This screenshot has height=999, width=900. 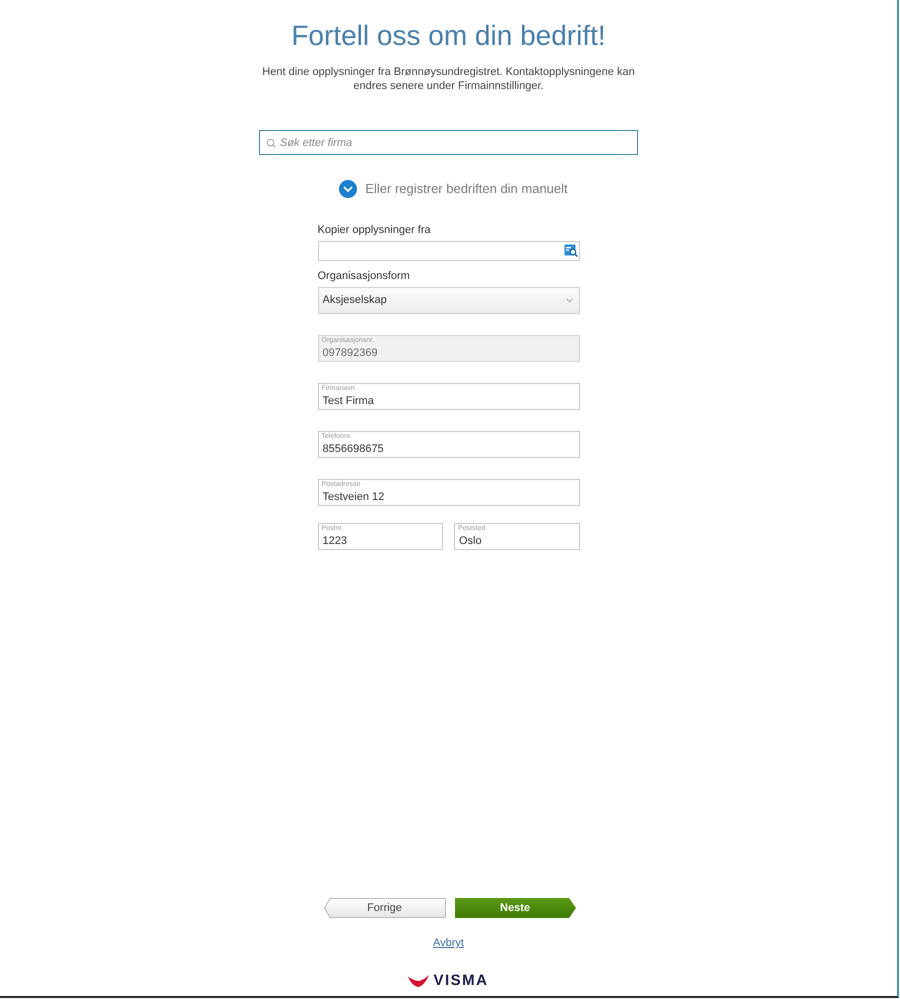 I want to click on next-button: Neste, so click(x=515, y=908).